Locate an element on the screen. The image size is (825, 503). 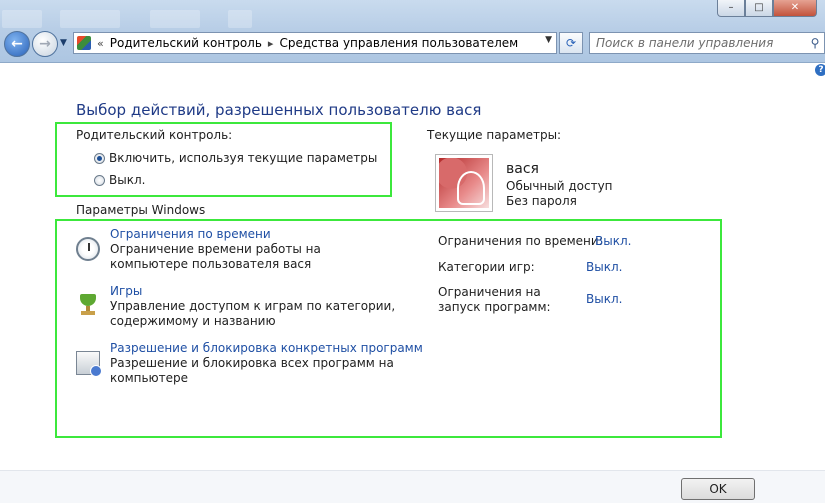
refresh-icon: ⟳ is located at coordinates (571, 43).